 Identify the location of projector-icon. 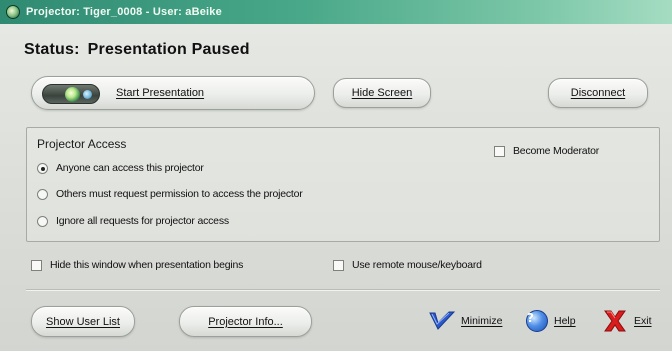
(71, 94).